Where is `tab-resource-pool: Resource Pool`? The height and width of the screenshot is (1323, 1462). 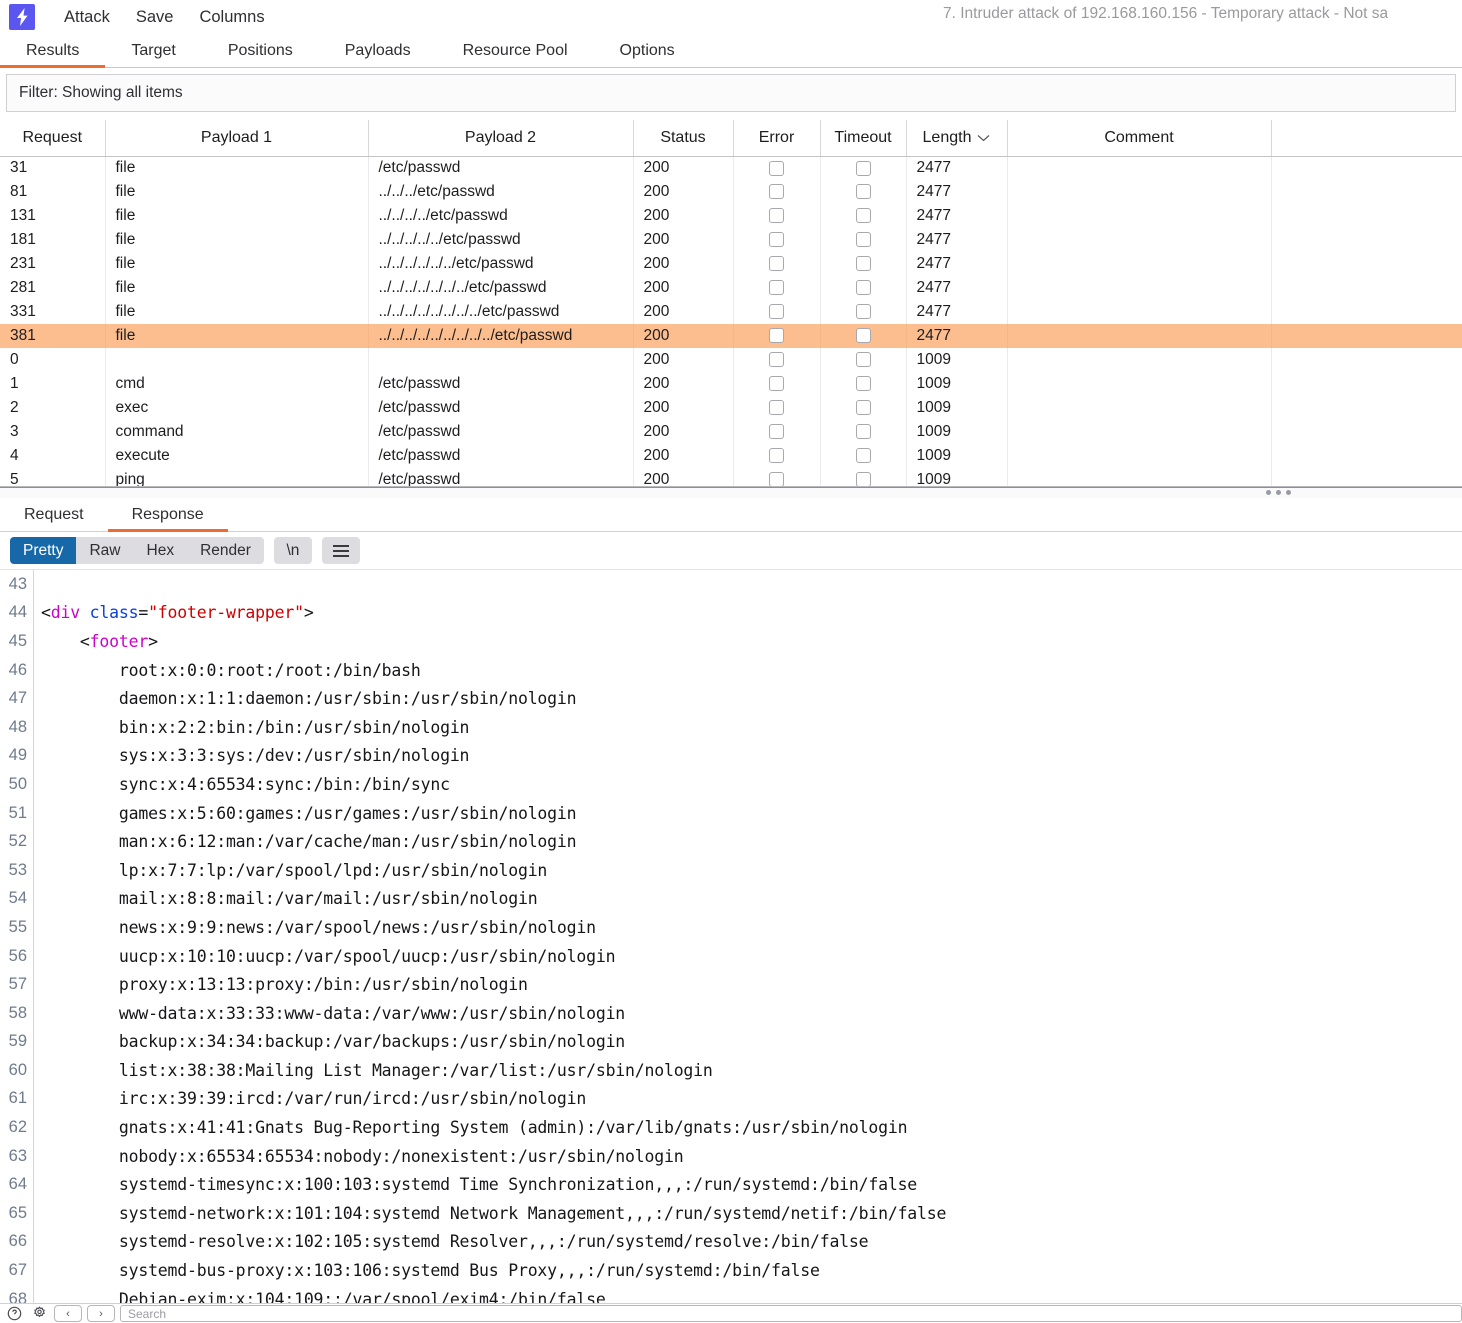
tab-resource-pool: Resource Pool is located at coordinates (515, 50).